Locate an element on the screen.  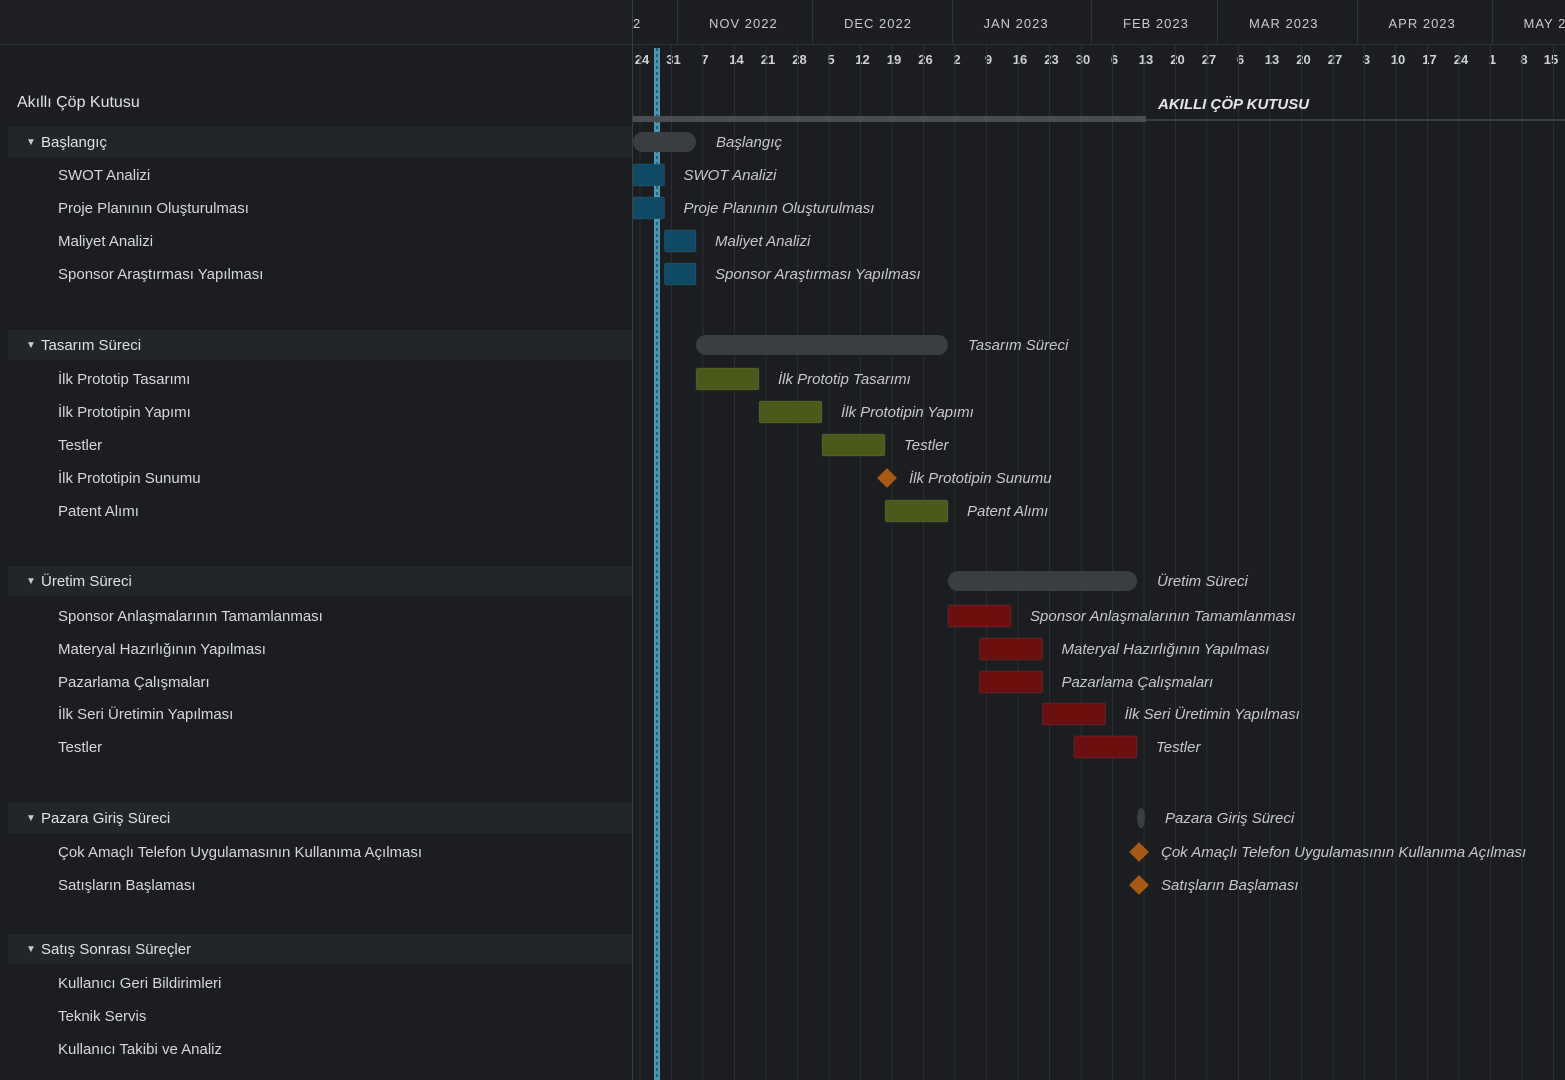
task-label: İlk Prototipin Yapımı is located at coordinates (124, 412).